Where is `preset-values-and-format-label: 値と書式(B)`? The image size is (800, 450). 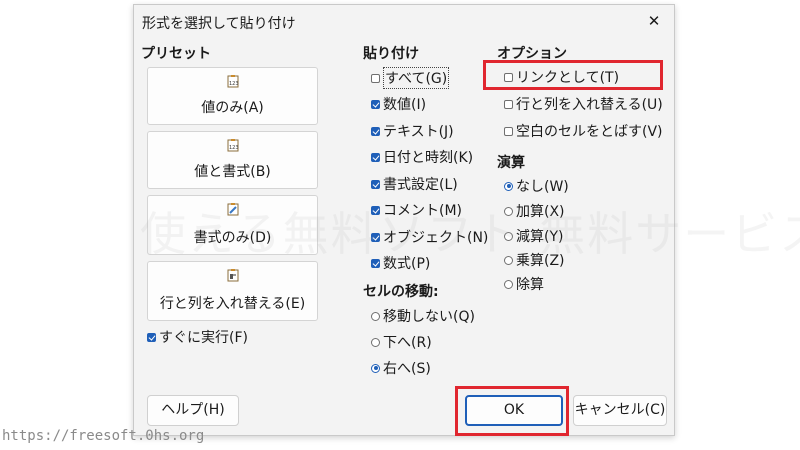
preset-values-and-format-label: 値と書式(B) is located at coordinates (232, 172).